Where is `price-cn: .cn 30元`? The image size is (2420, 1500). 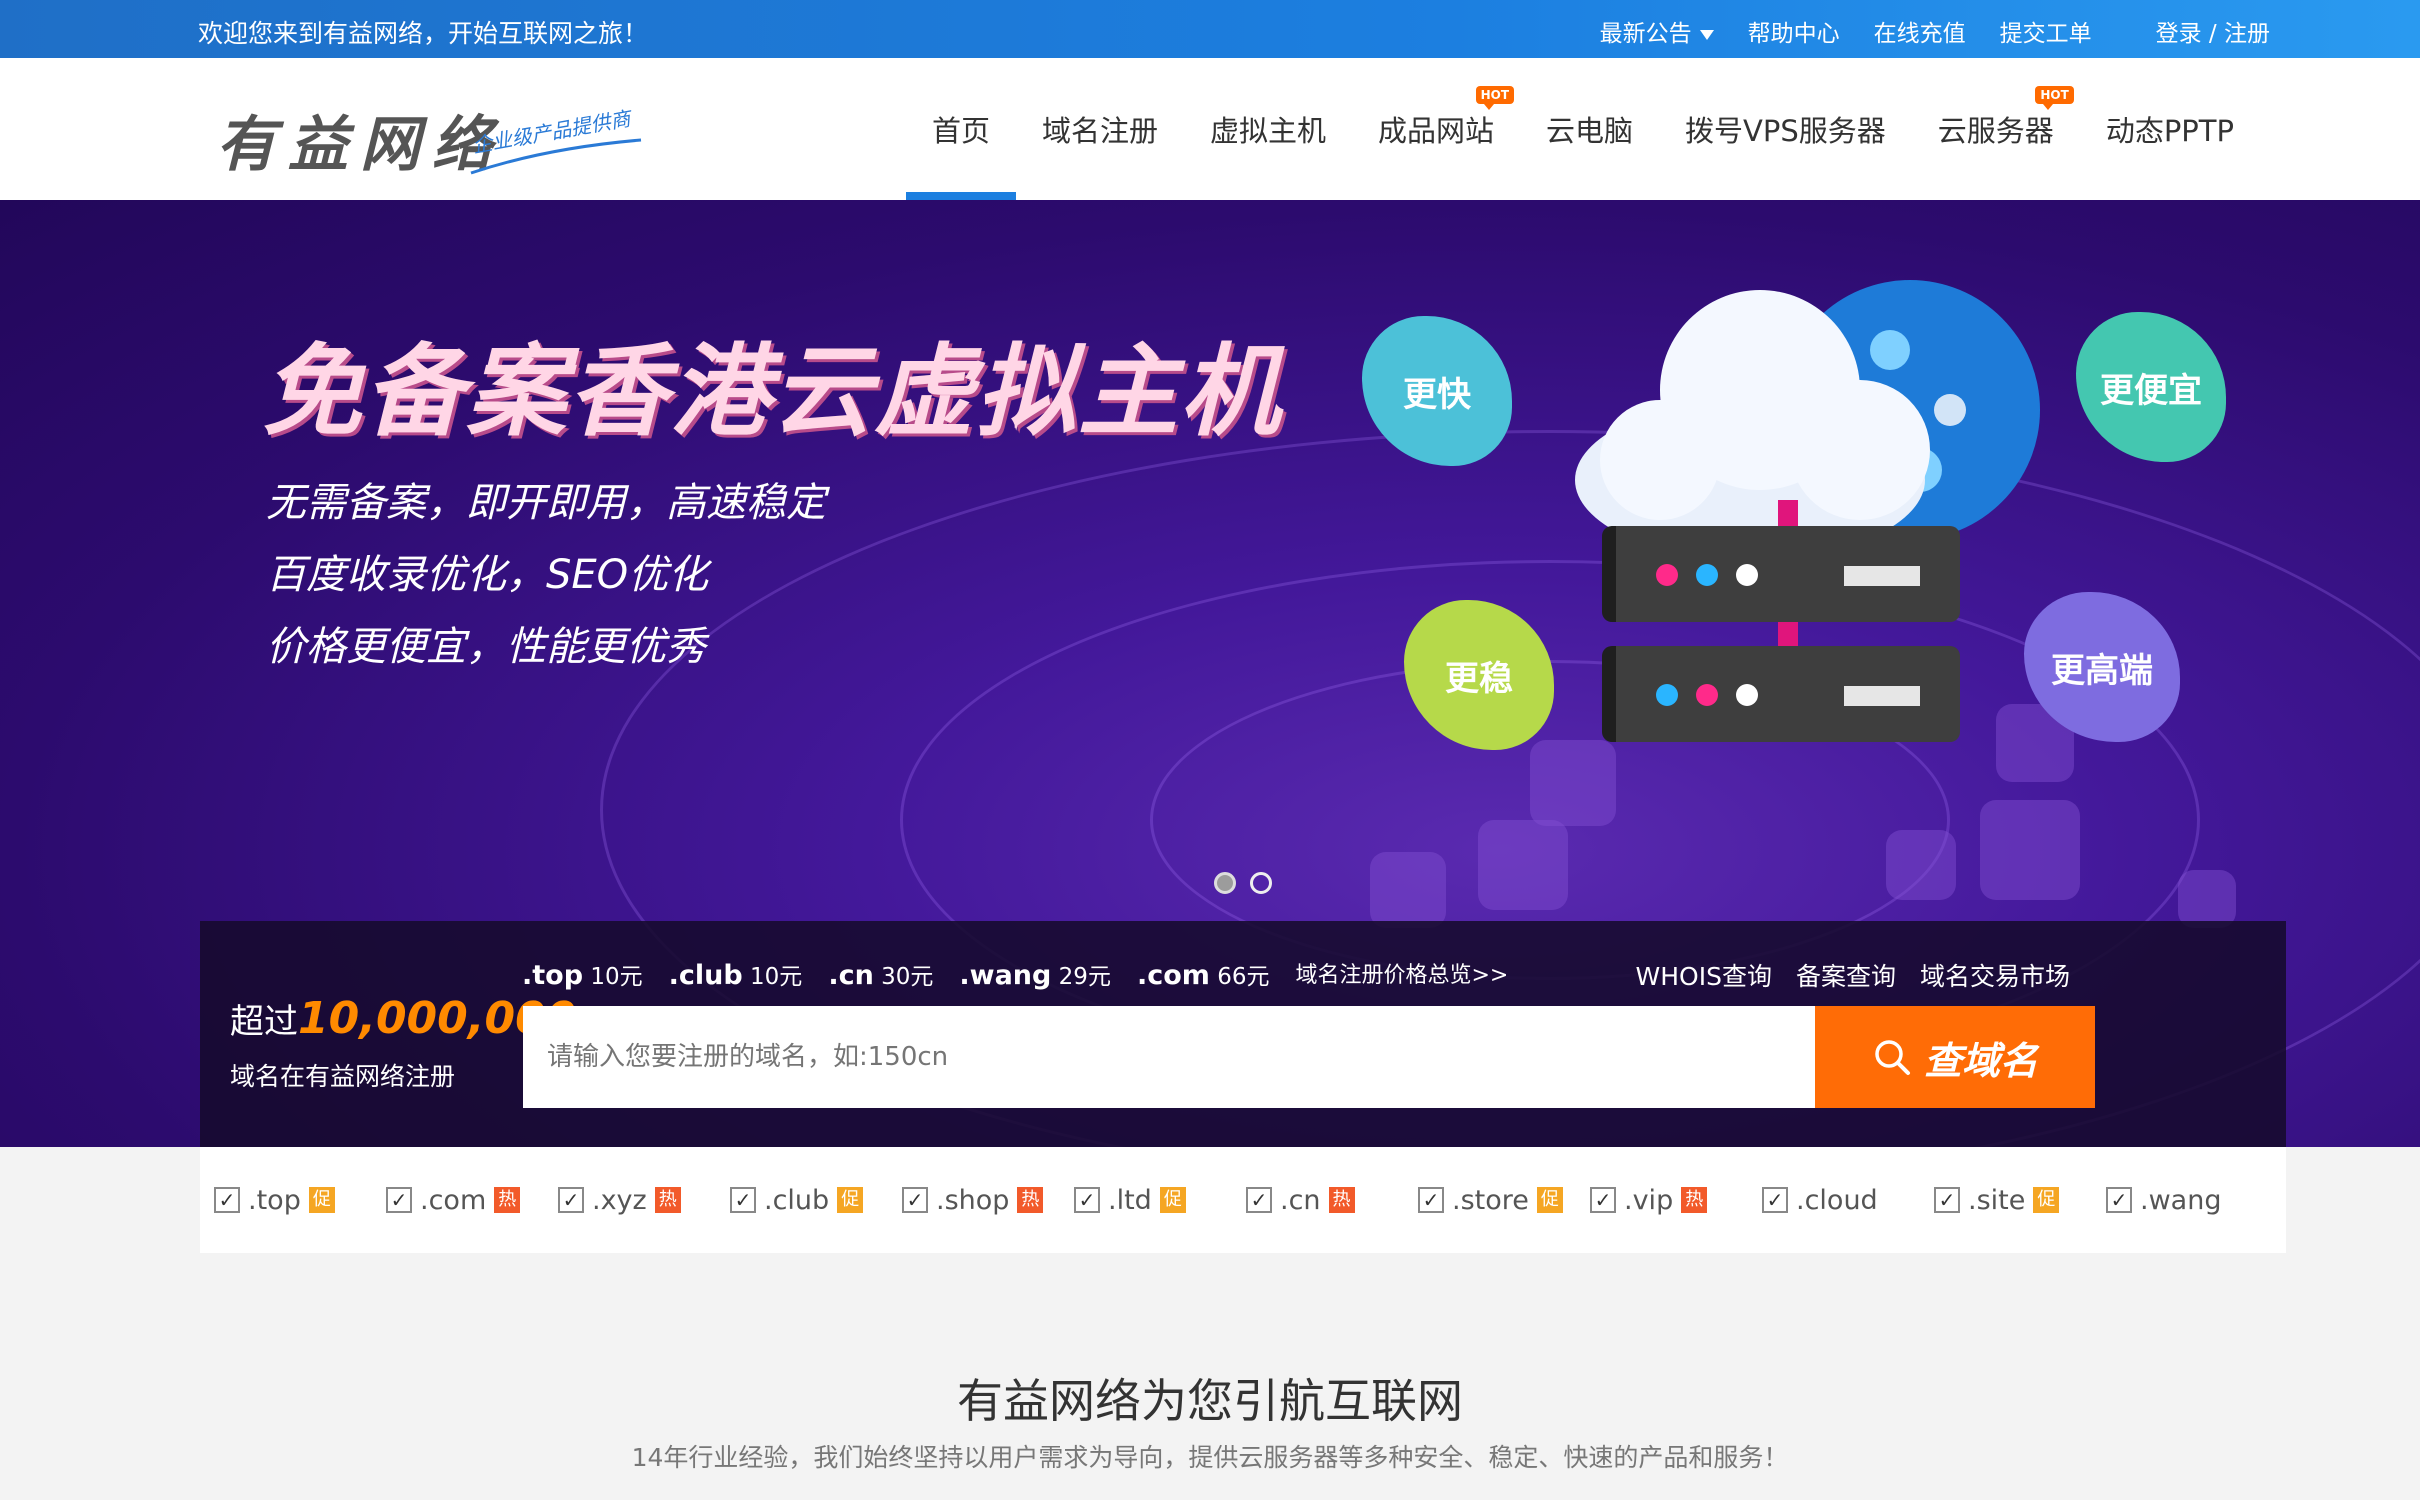
price-cn: .cn 30元 is located at coordinates (880, 974).